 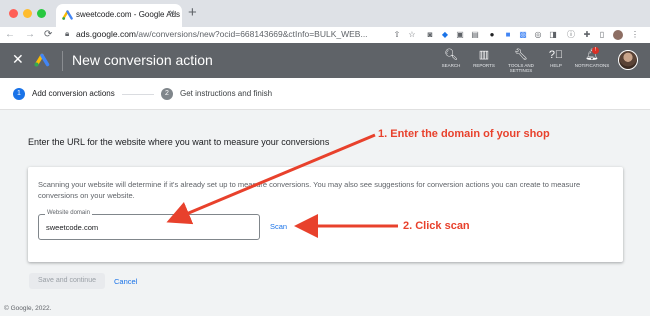 I want to click on puzzle-icon: ✚, so click(x=587, y=35).